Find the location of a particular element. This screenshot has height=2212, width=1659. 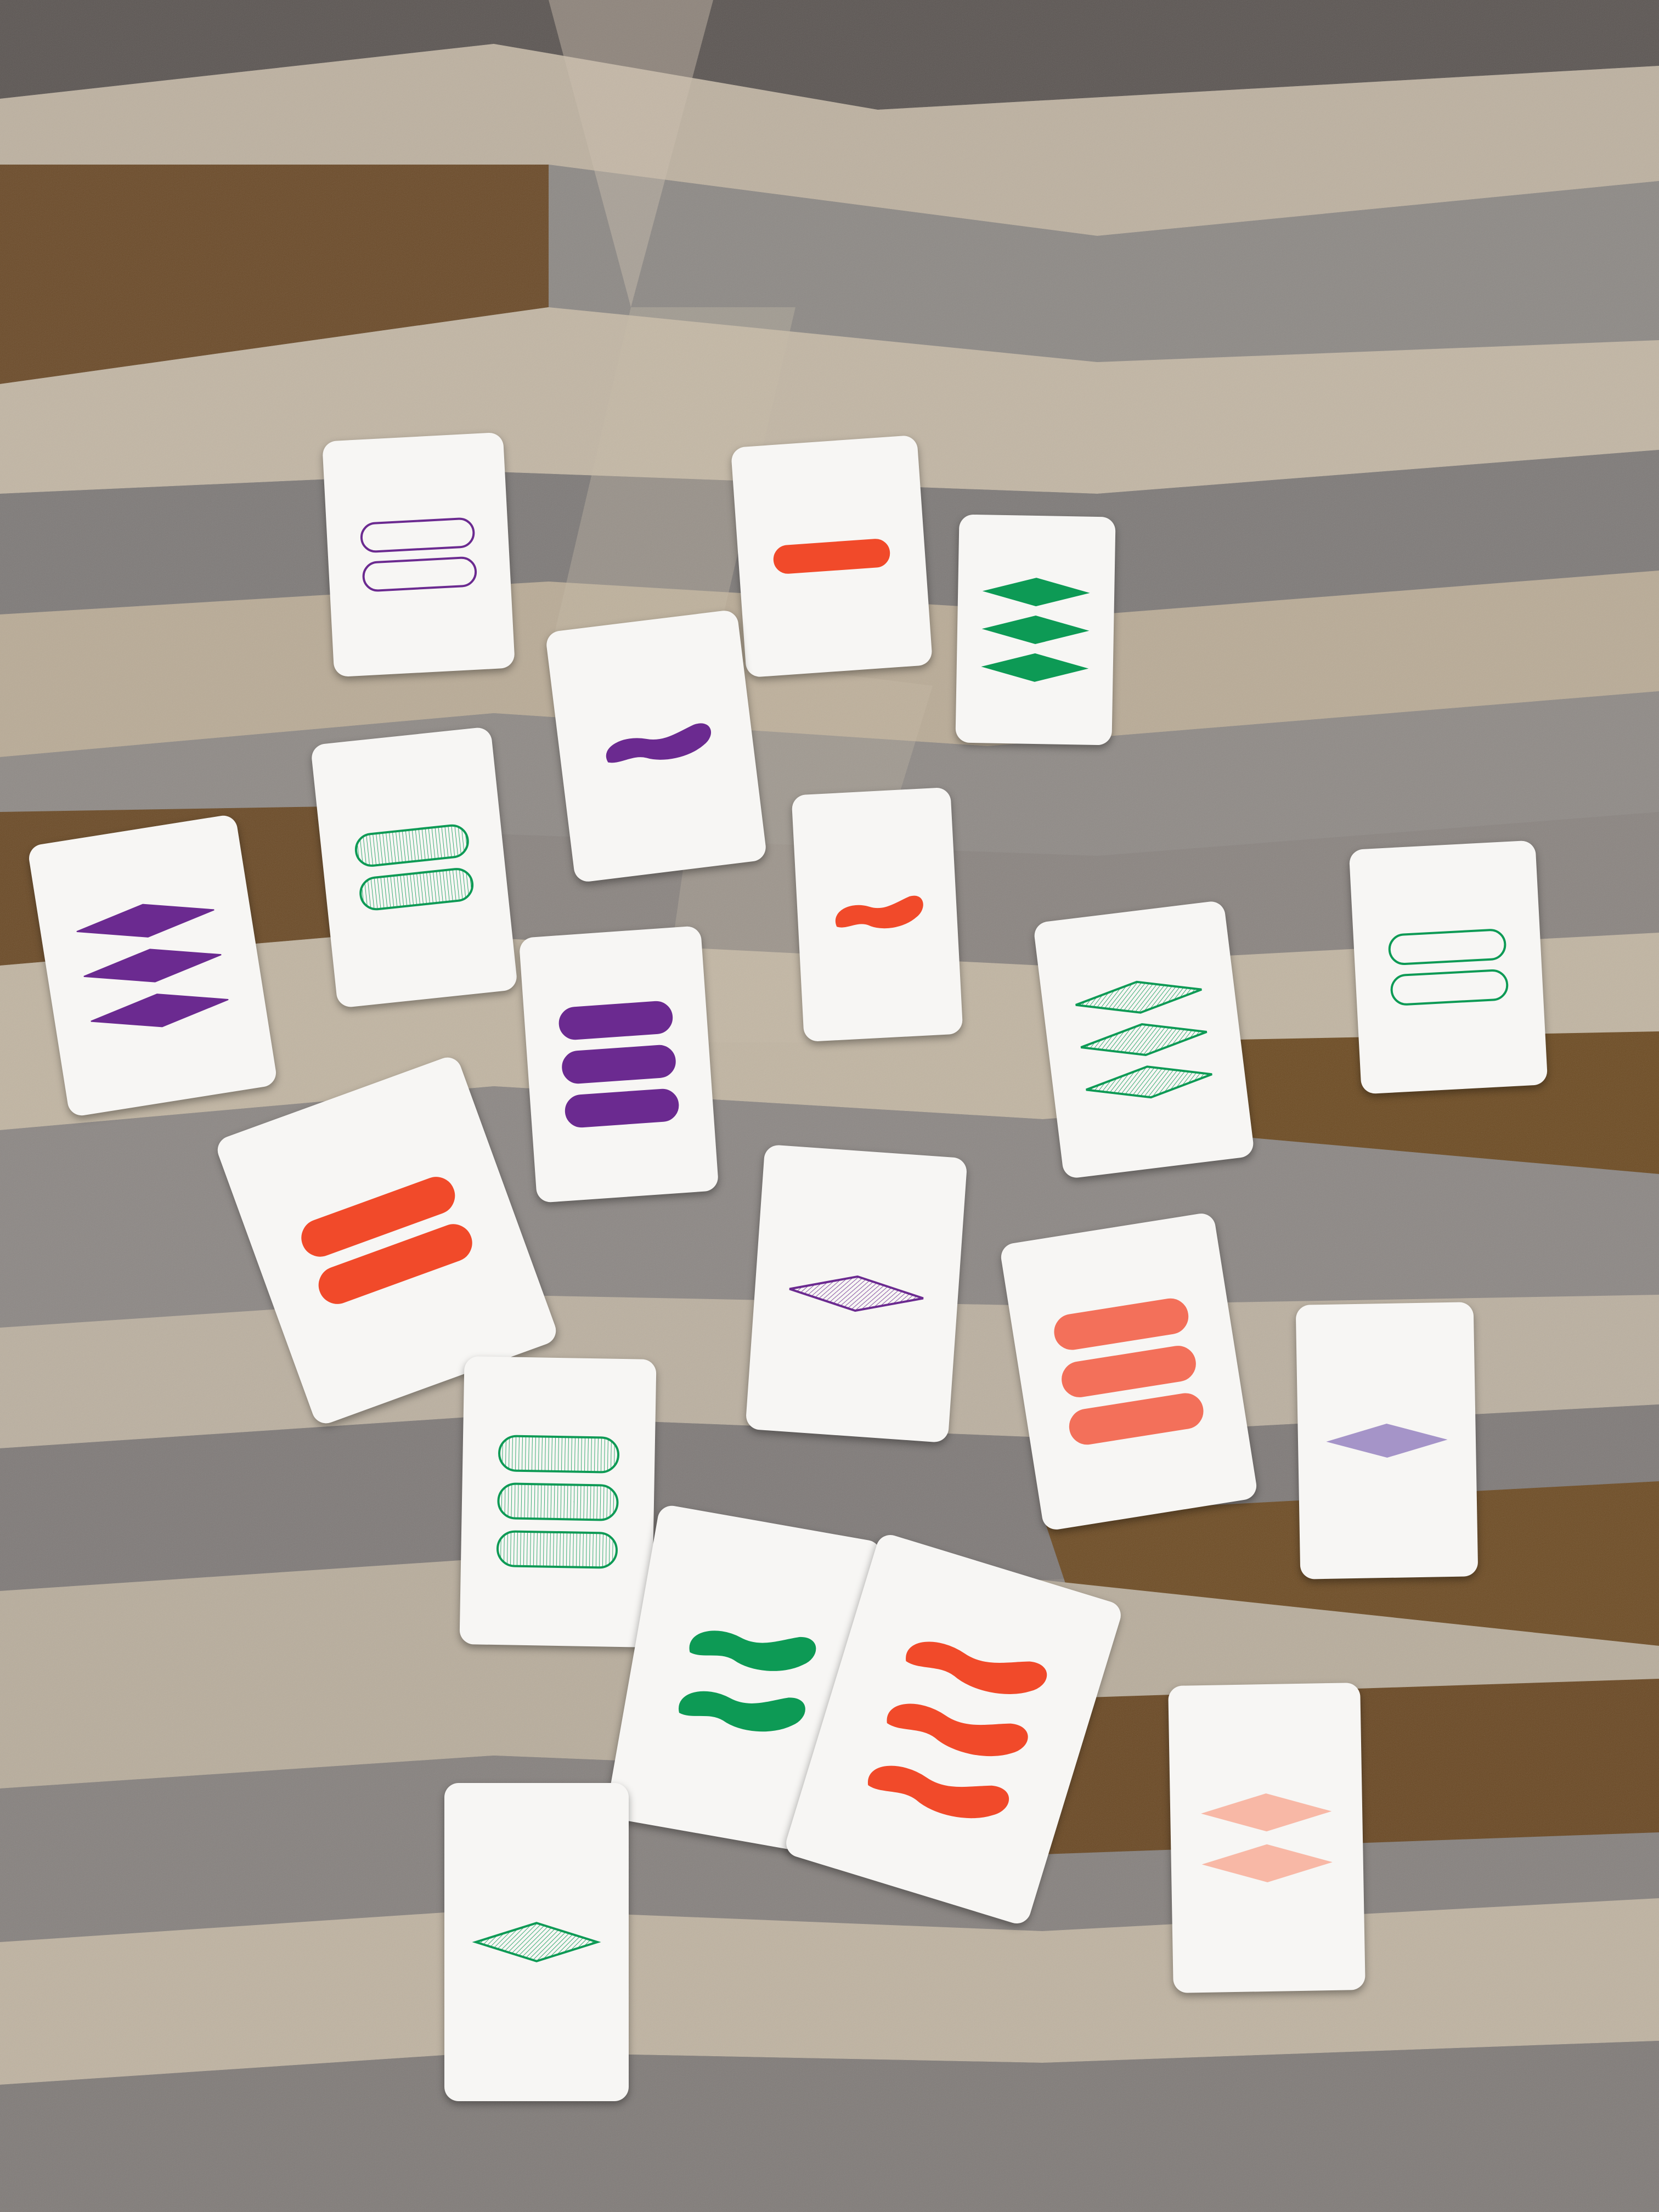

set-card-3-purple-solid-oval is located at coordinates (618, 1065).